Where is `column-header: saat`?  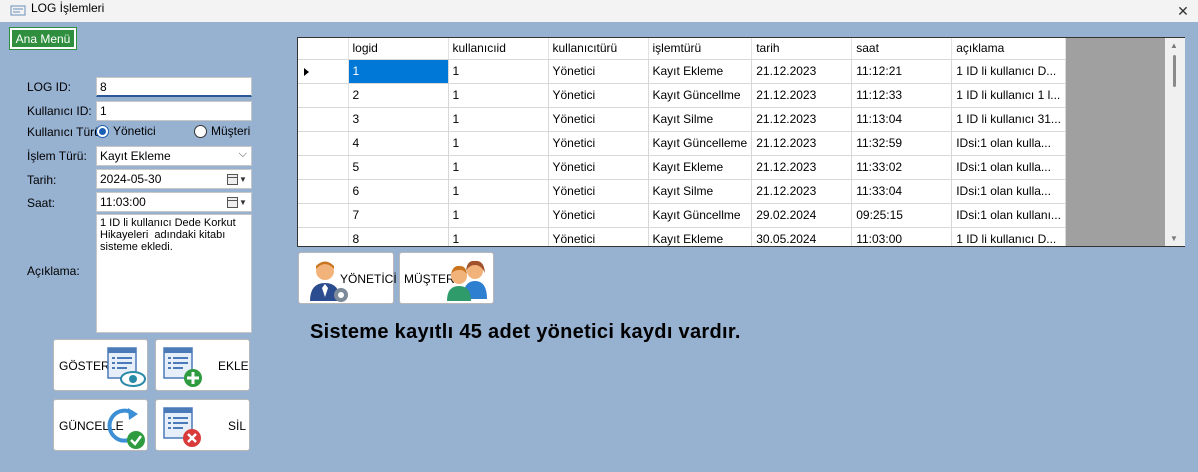
column-header: saat is located at coordinates (902, 49).